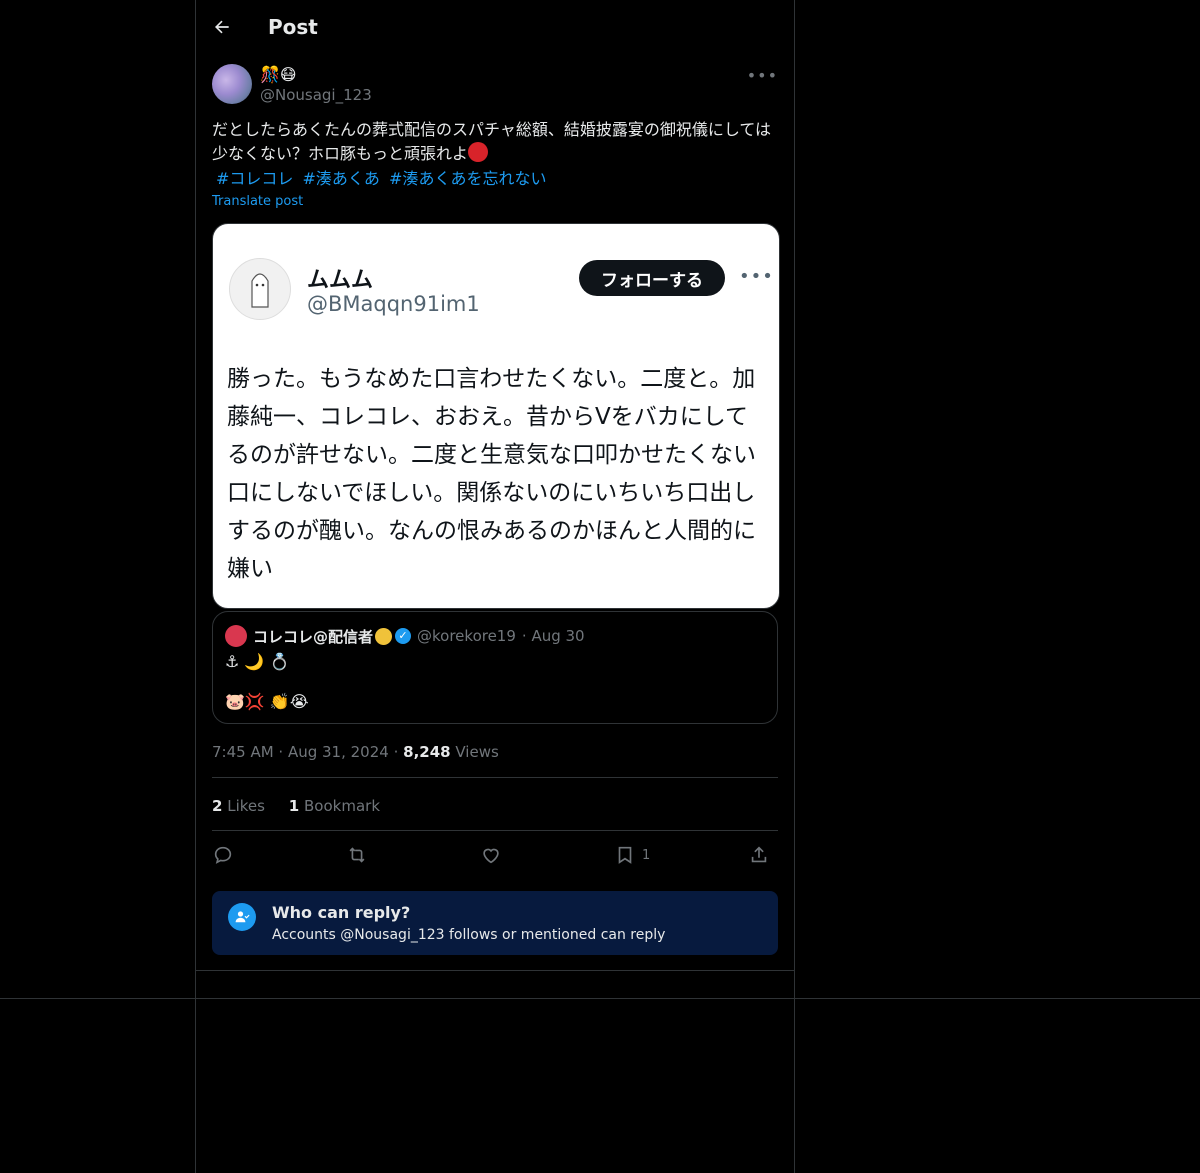  I want to click on heart-icon, so click(491, 856).